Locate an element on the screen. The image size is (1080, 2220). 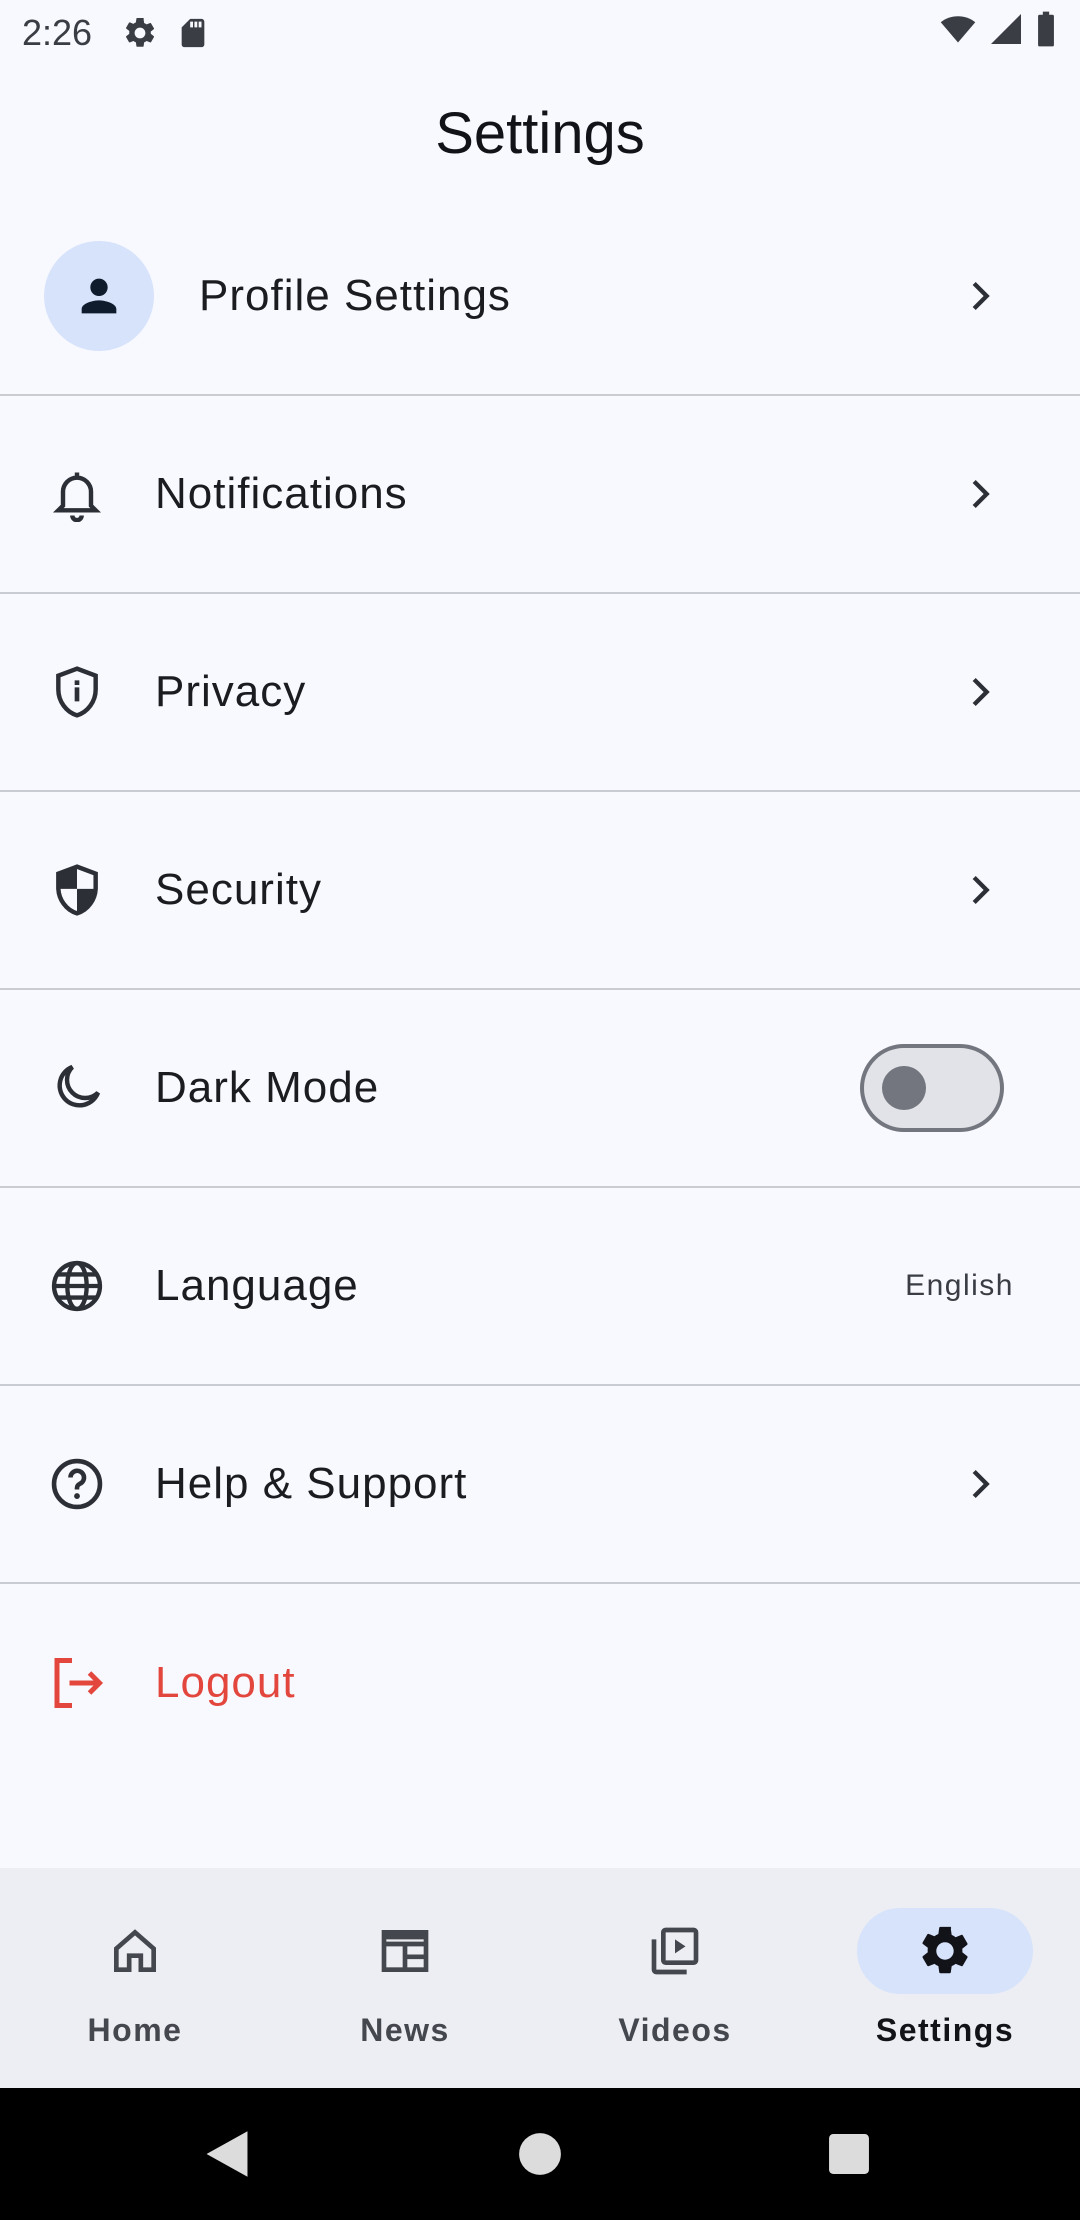
bell-icon is located at coordinates (77, 494).